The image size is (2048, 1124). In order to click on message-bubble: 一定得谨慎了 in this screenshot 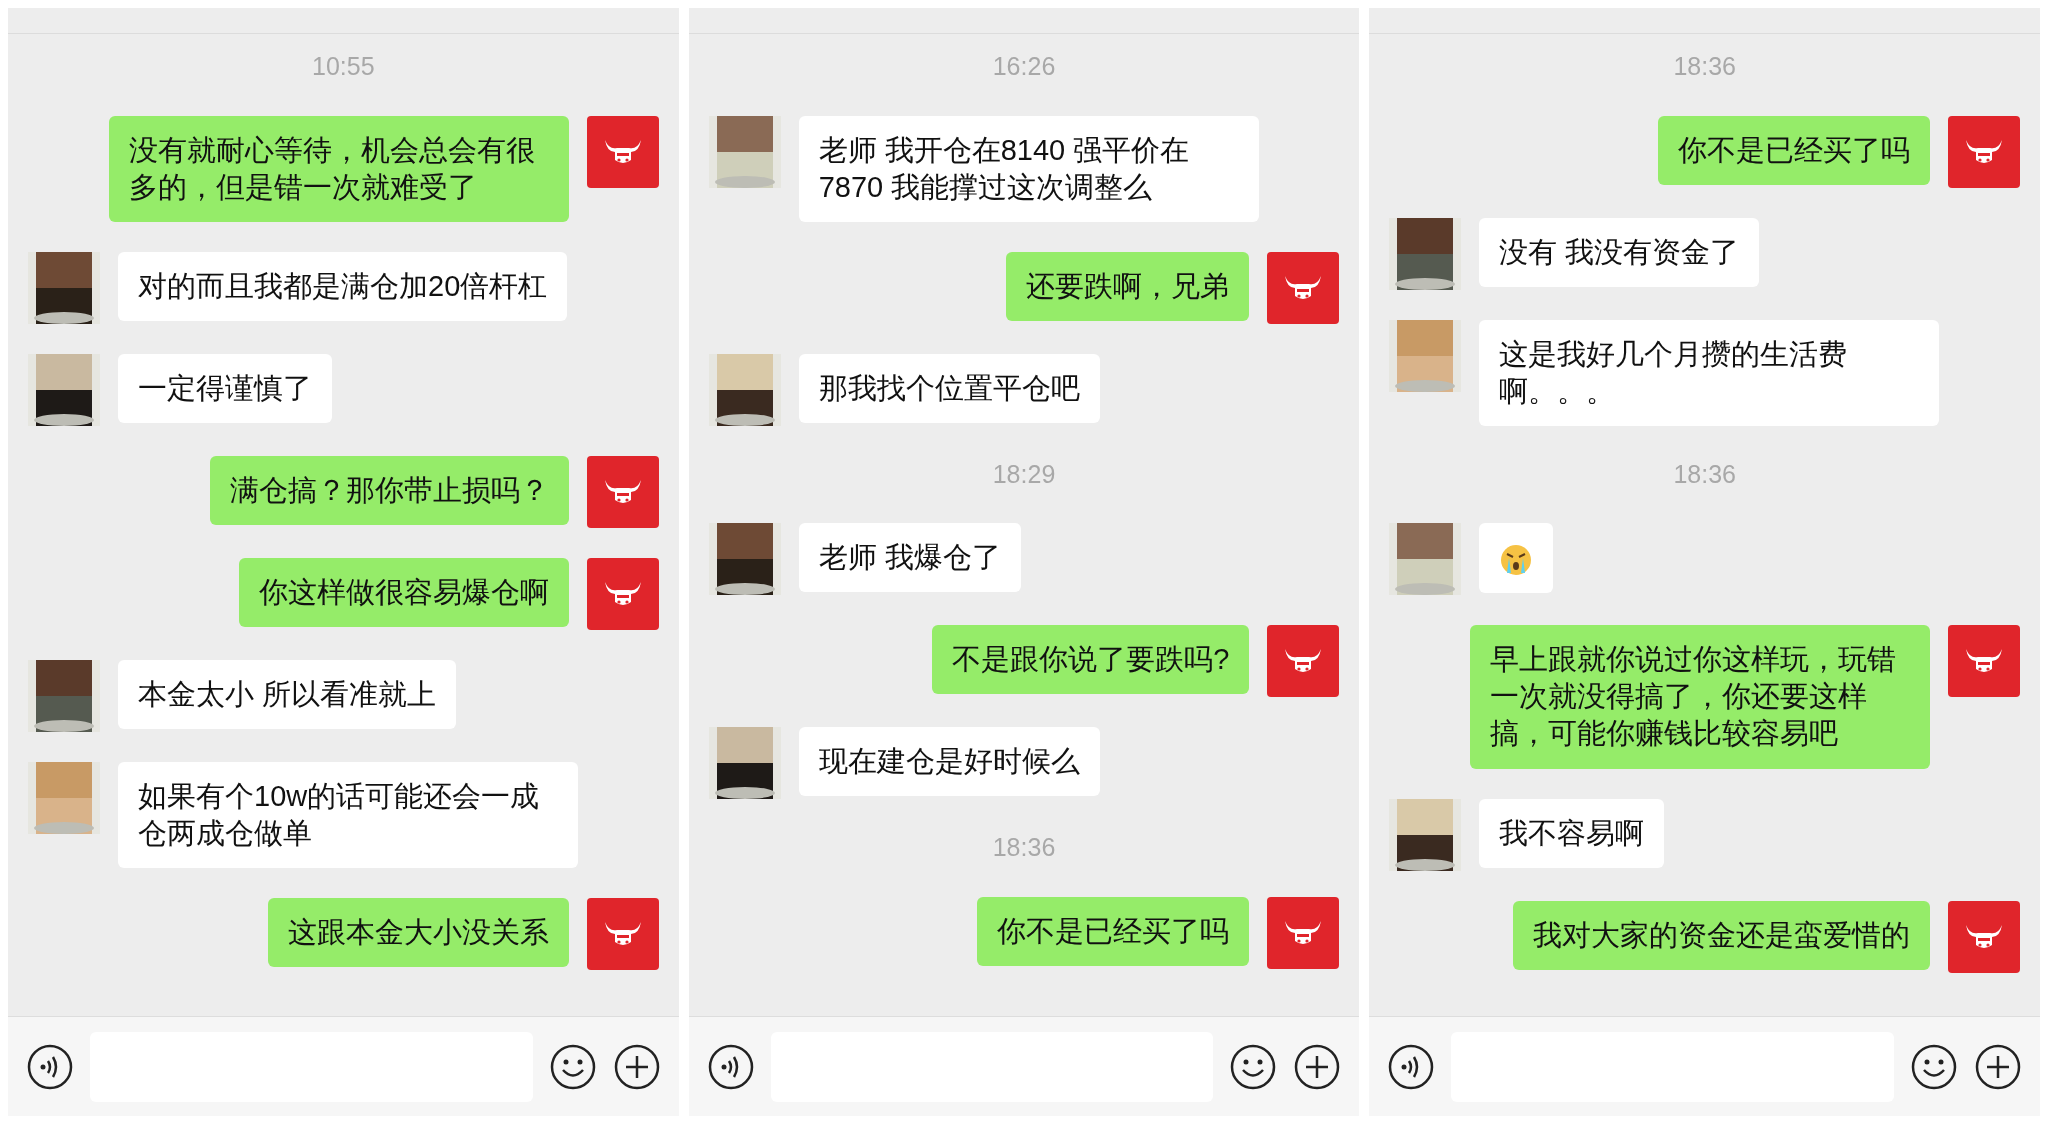, I will do `click(225, 388)`.